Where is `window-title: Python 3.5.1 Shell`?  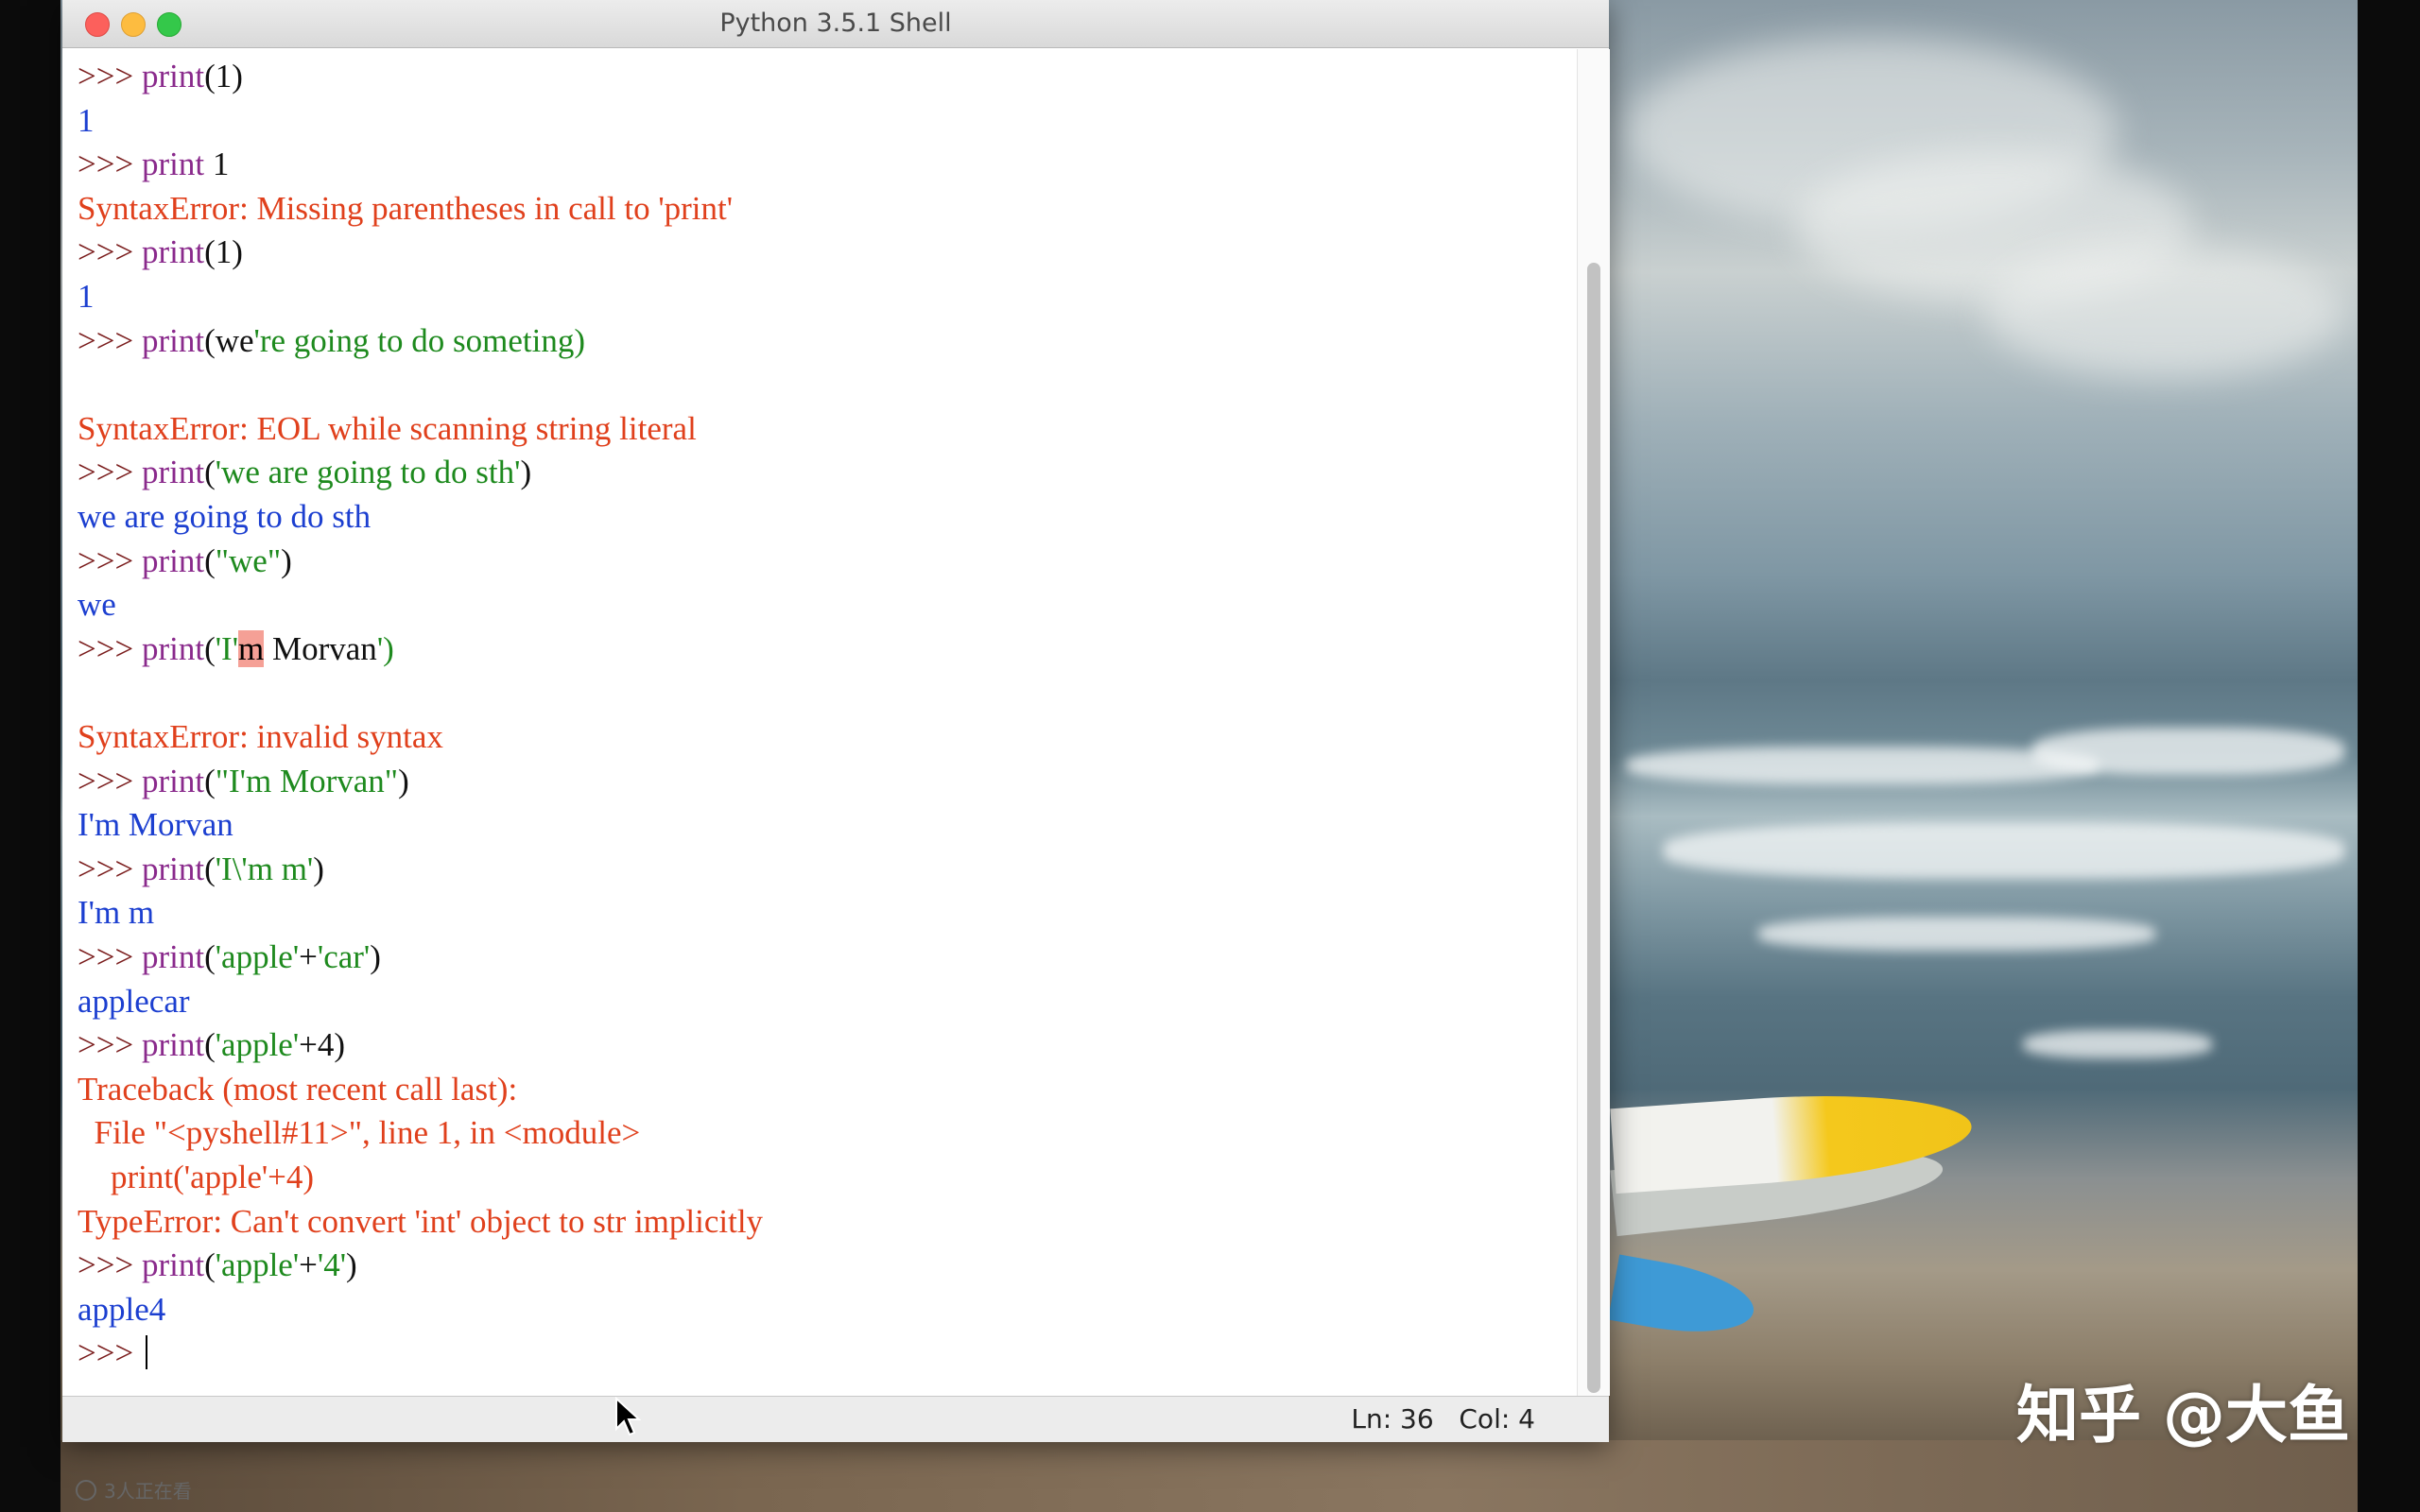 window-title: Python 3.5.1 Shell is located at coordinates (835, 23).